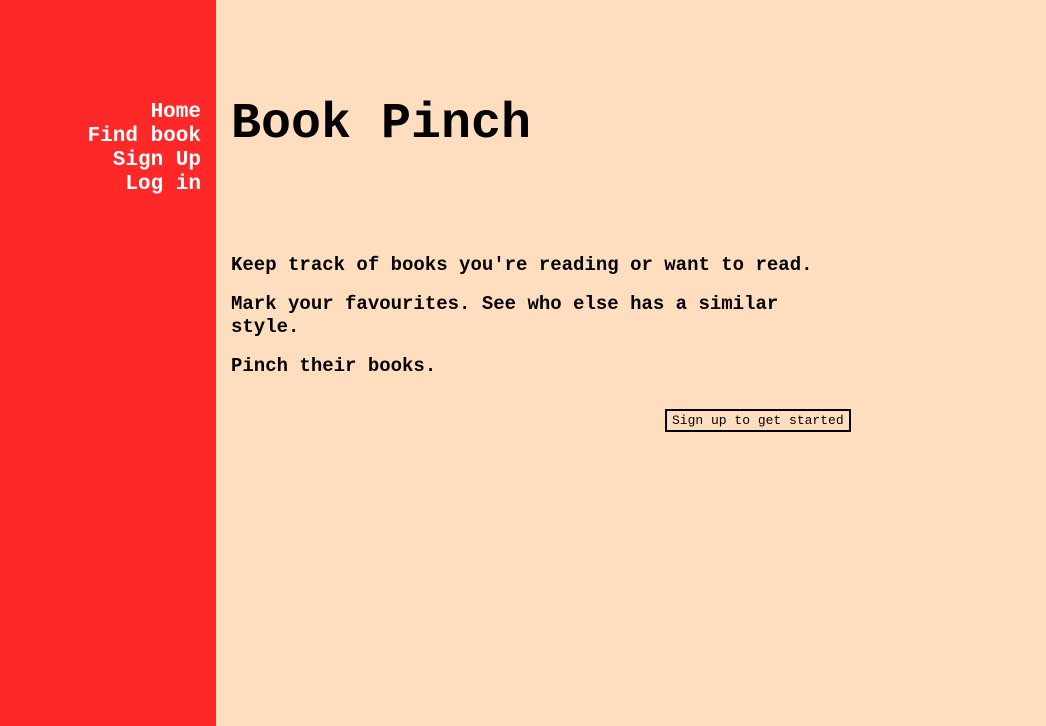 This screenshot has height=726, width=1046. Describe the element at coordinates (381, 124) in the screenshot. I see `page-title: Book Pinch` at that location.